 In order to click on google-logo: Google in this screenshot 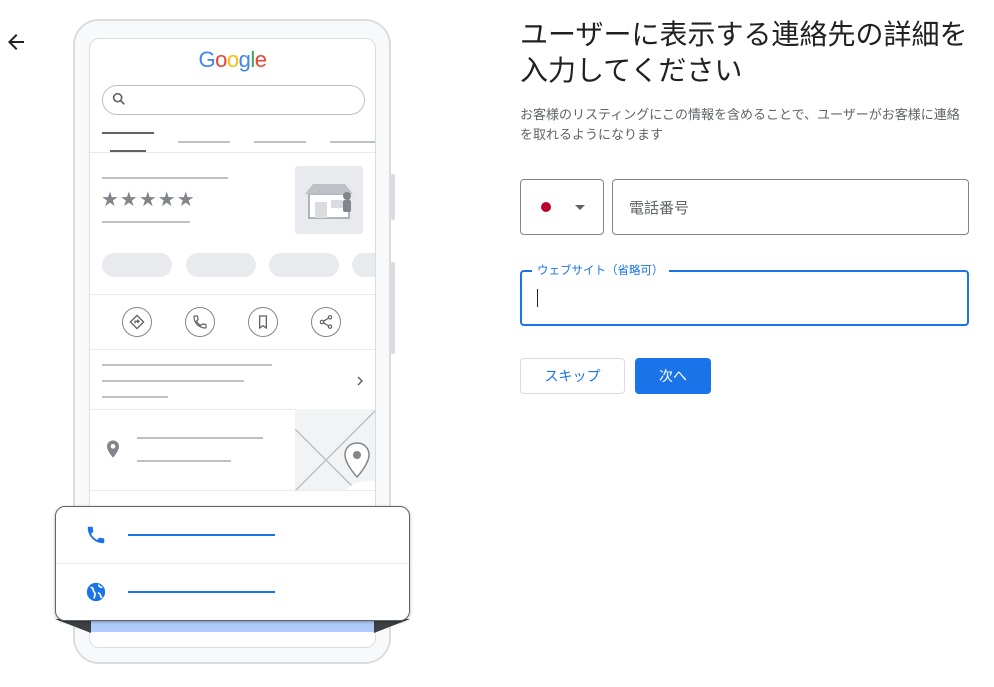, I will do `click(232, 60)`.